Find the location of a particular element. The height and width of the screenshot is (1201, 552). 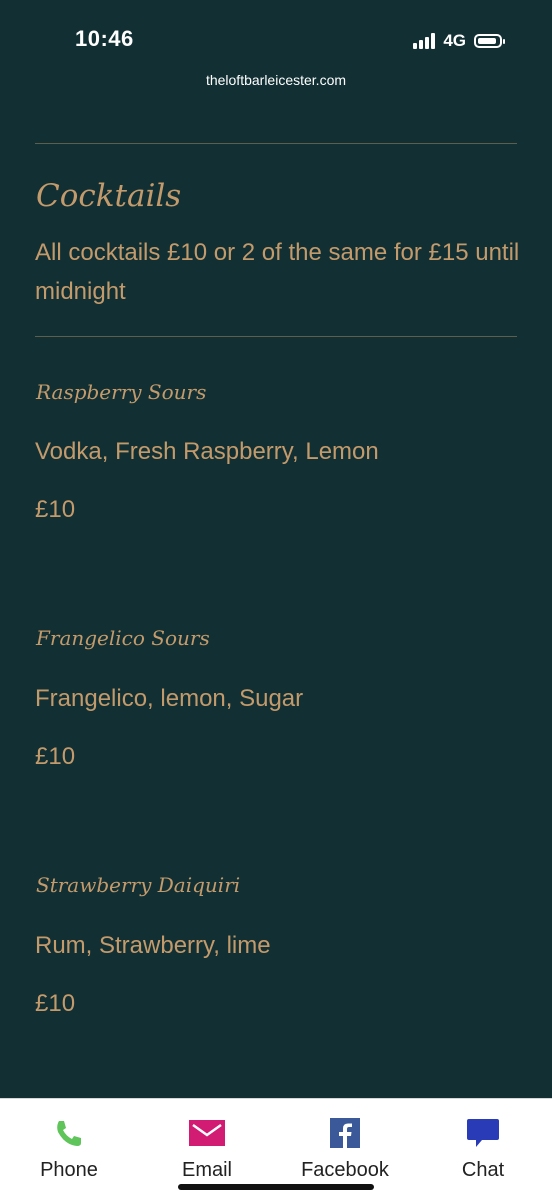

nav-label: Chat is located at coordinates (483, 1170).